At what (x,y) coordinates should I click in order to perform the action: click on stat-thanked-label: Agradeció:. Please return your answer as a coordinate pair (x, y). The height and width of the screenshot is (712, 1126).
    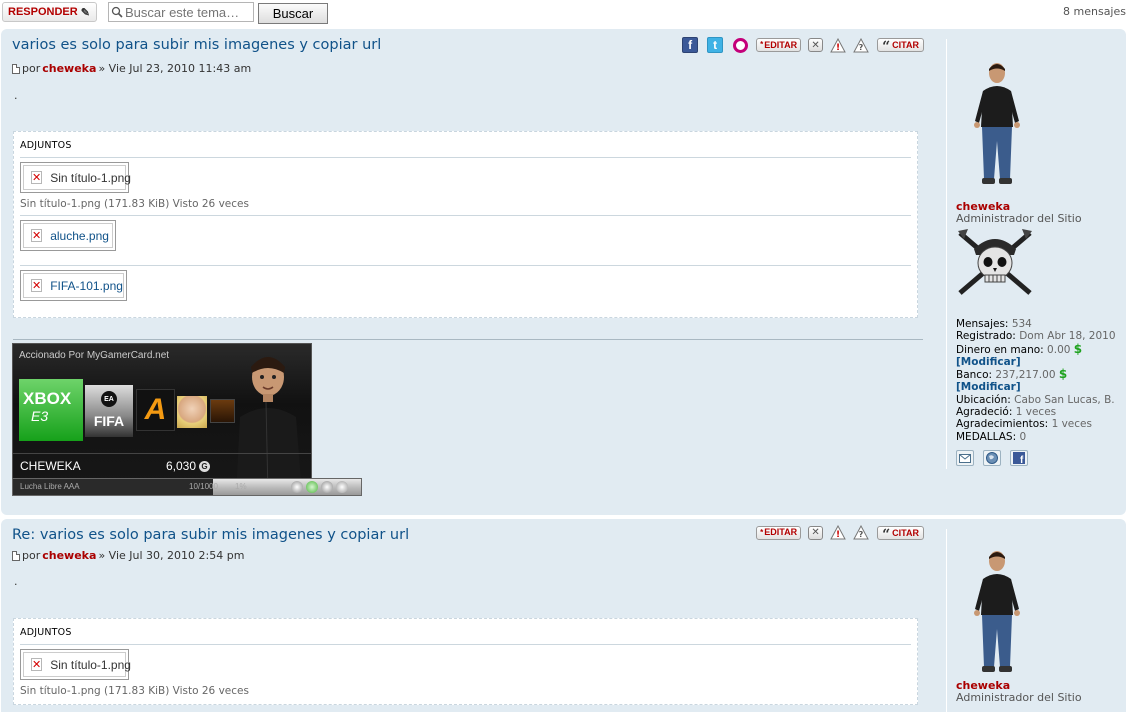
    Looking at the image, I should click on (984, 412).